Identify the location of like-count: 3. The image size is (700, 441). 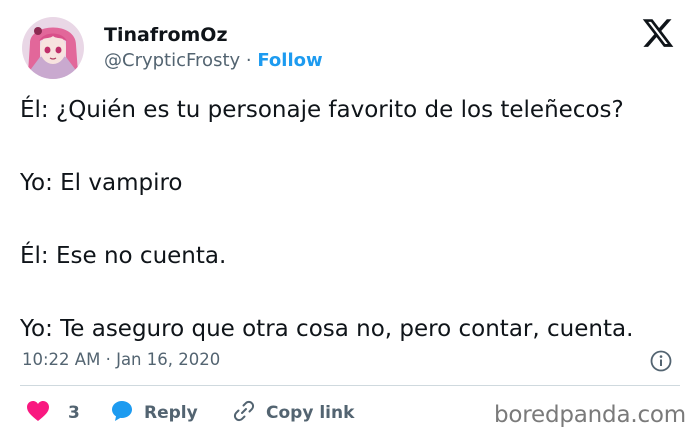
(74, 413).